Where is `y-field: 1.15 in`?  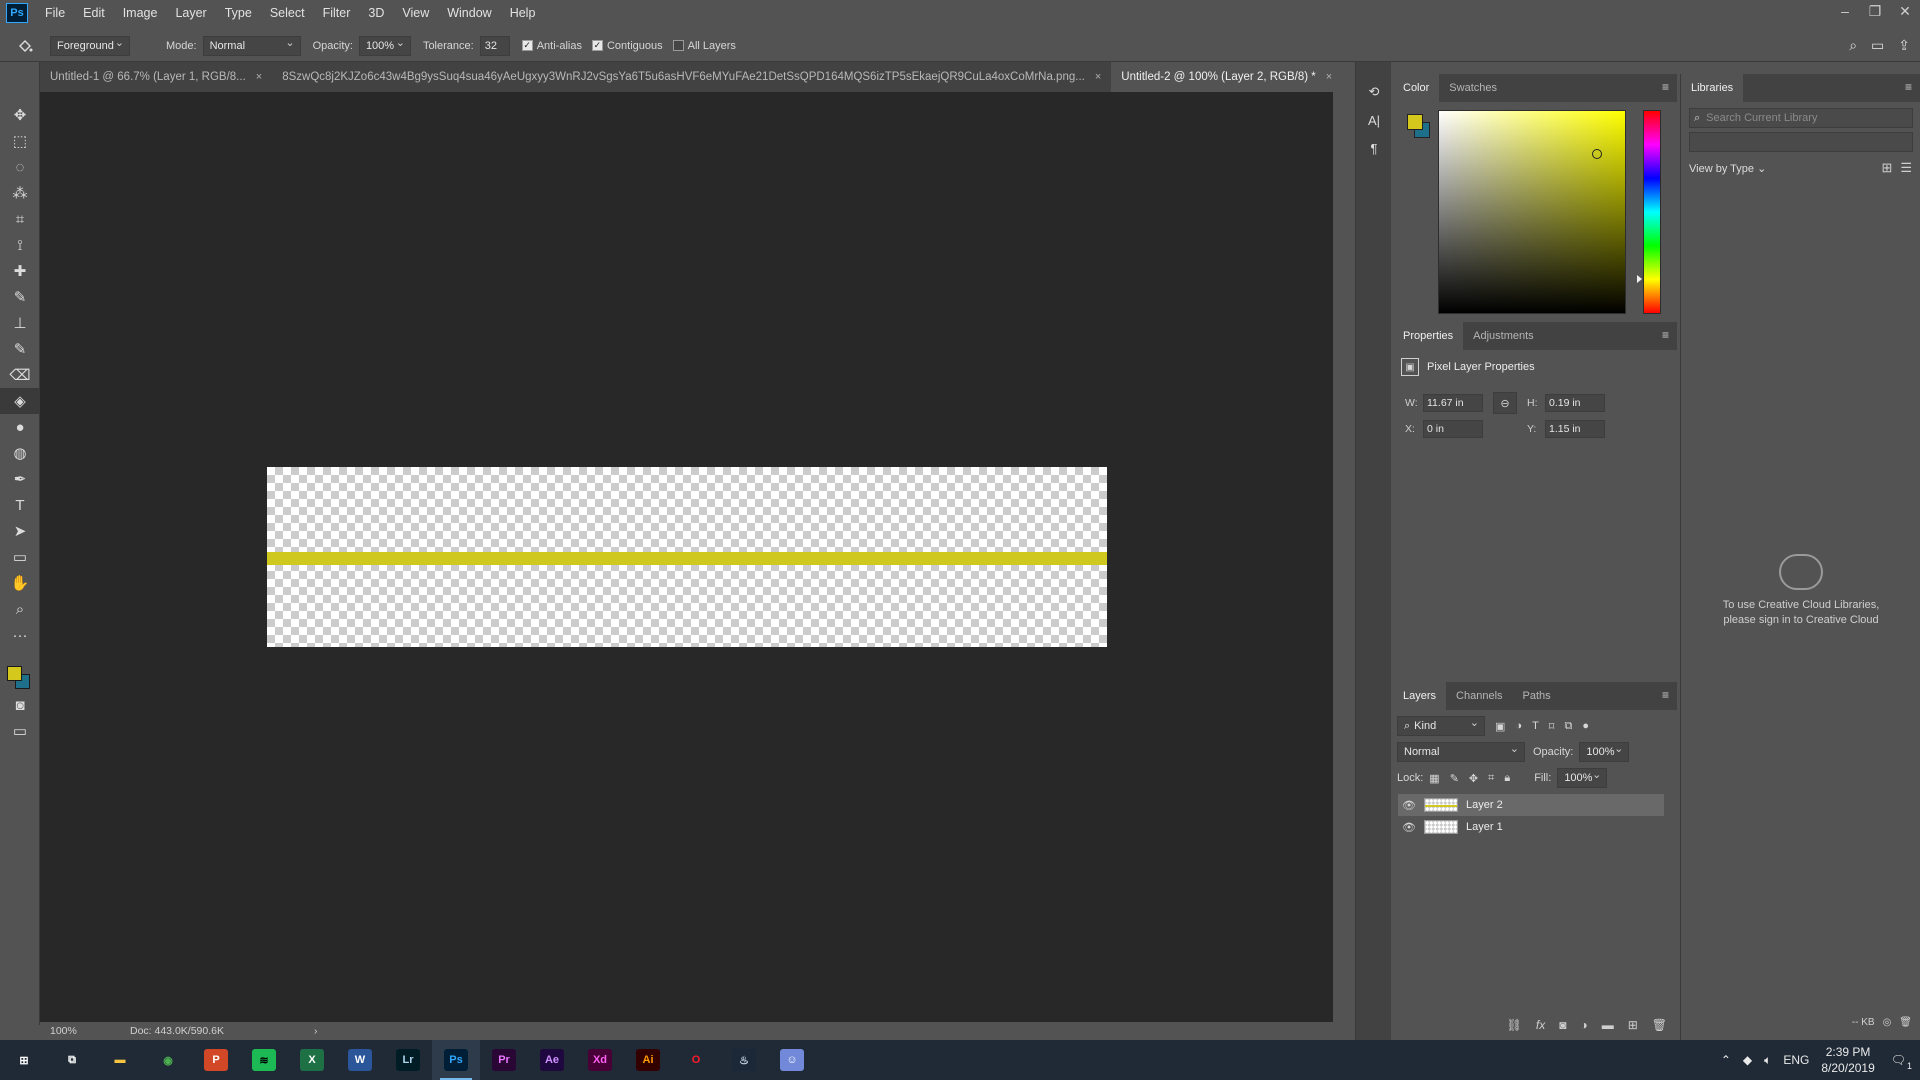 y-field: 1.15 in is located at coordinates (1575, 429).